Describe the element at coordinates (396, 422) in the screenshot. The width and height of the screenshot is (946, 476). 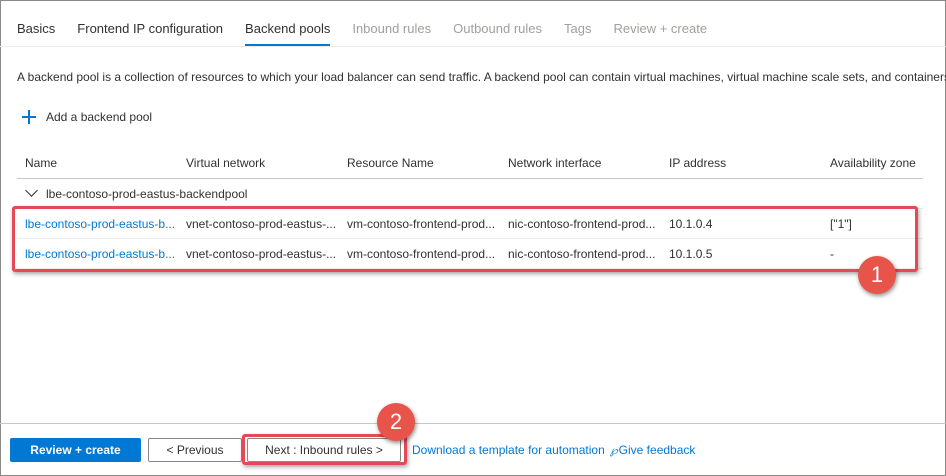
I see `callout-badge-2: 2` at that location.